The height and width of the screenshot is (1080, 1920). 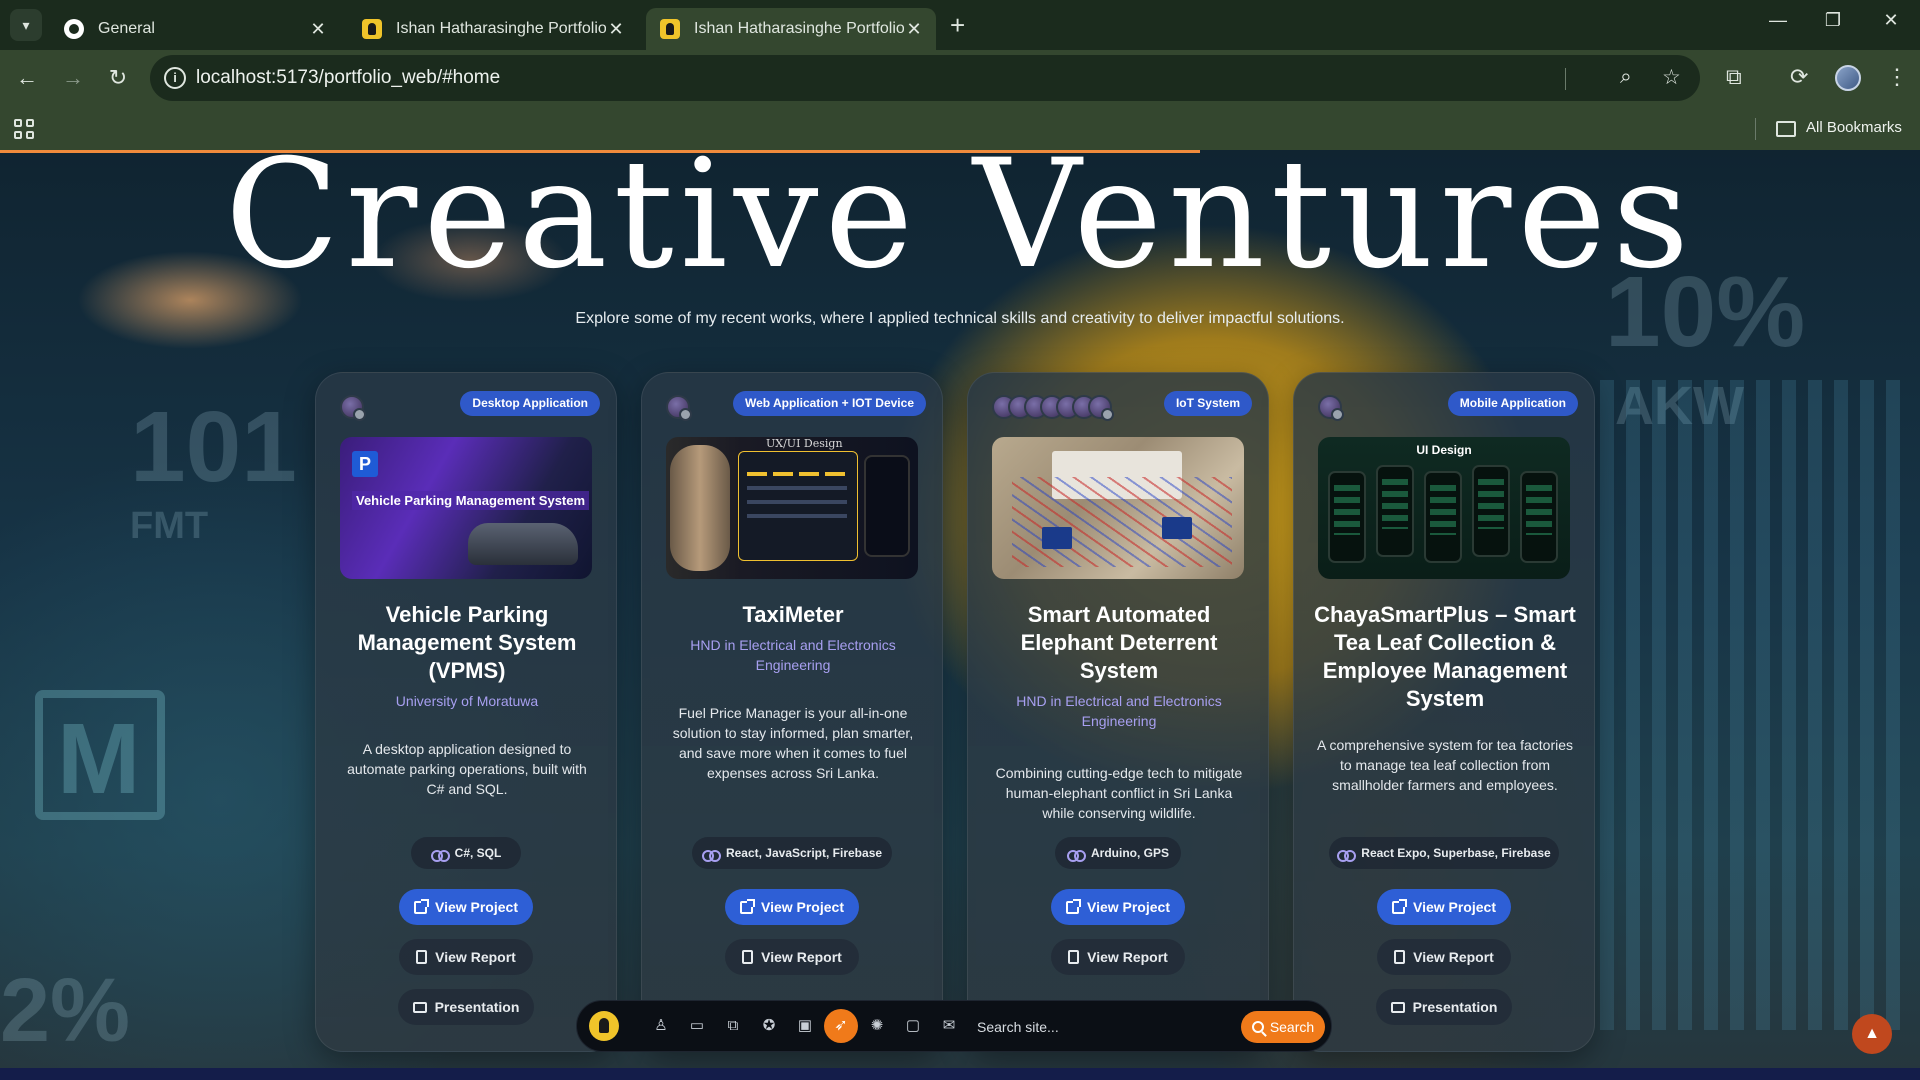 What do you see at coordinates (960, 226) in the screenshot?
I see `section-title: Creative Ventures` at bounding box center [960, 226].